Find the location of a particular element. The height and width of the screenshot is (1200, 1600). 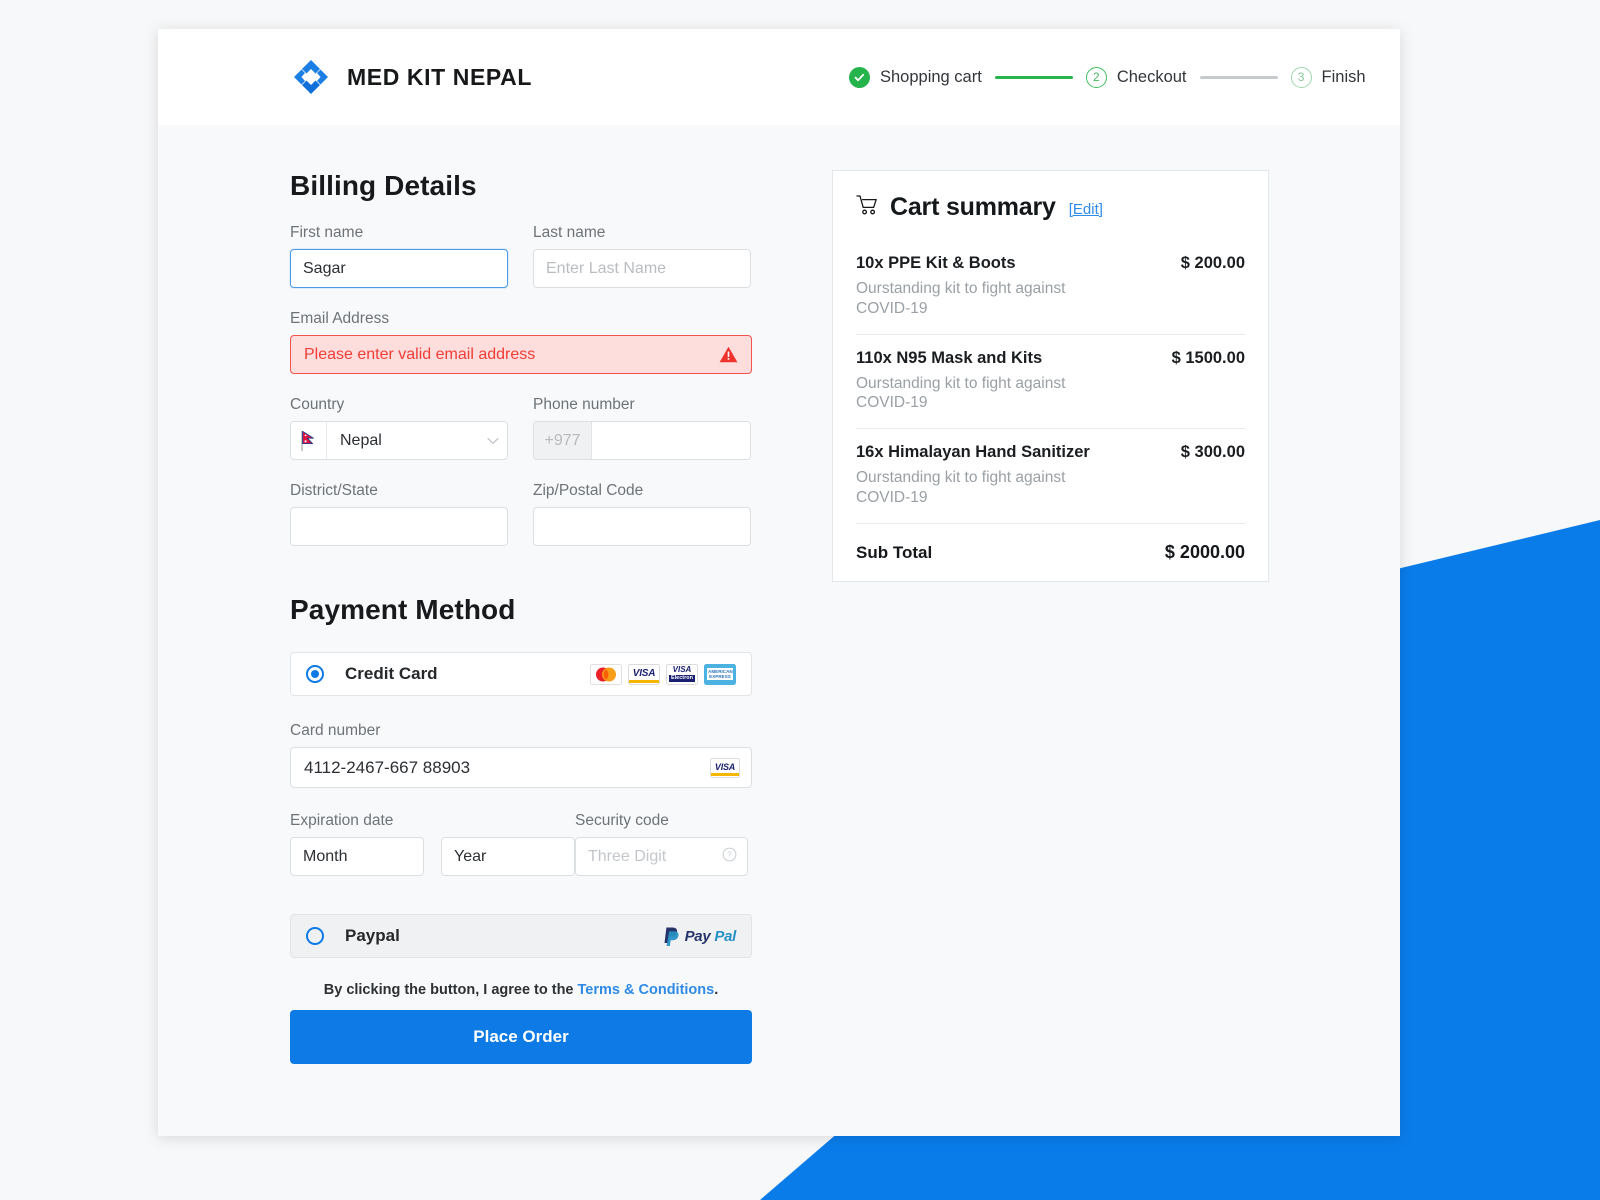

country-group: Country Nepal is located at coordinates (399, 428).